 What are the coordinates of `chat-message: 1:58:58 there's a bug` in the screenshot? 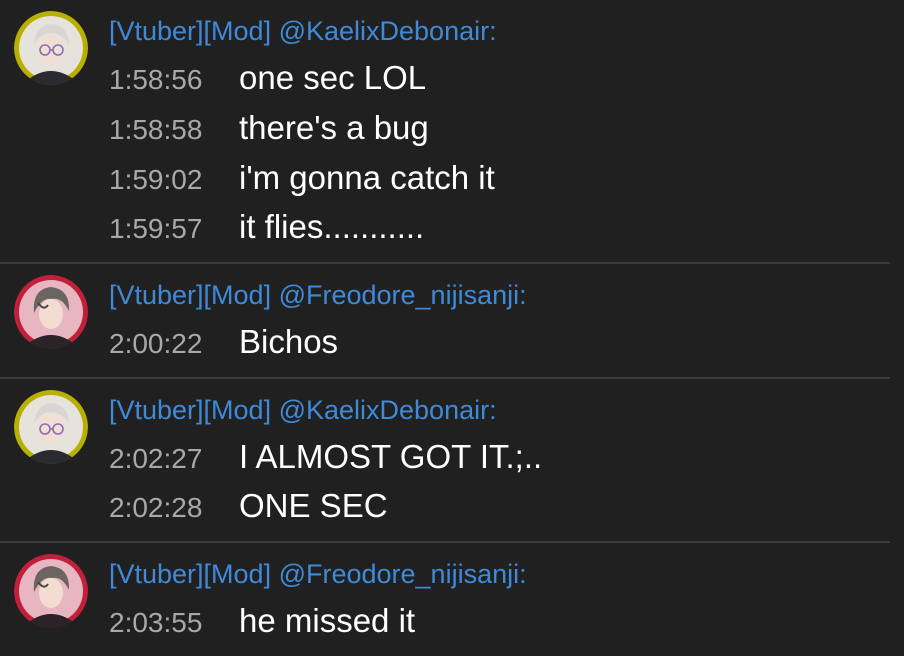 It's located at (269, 128).